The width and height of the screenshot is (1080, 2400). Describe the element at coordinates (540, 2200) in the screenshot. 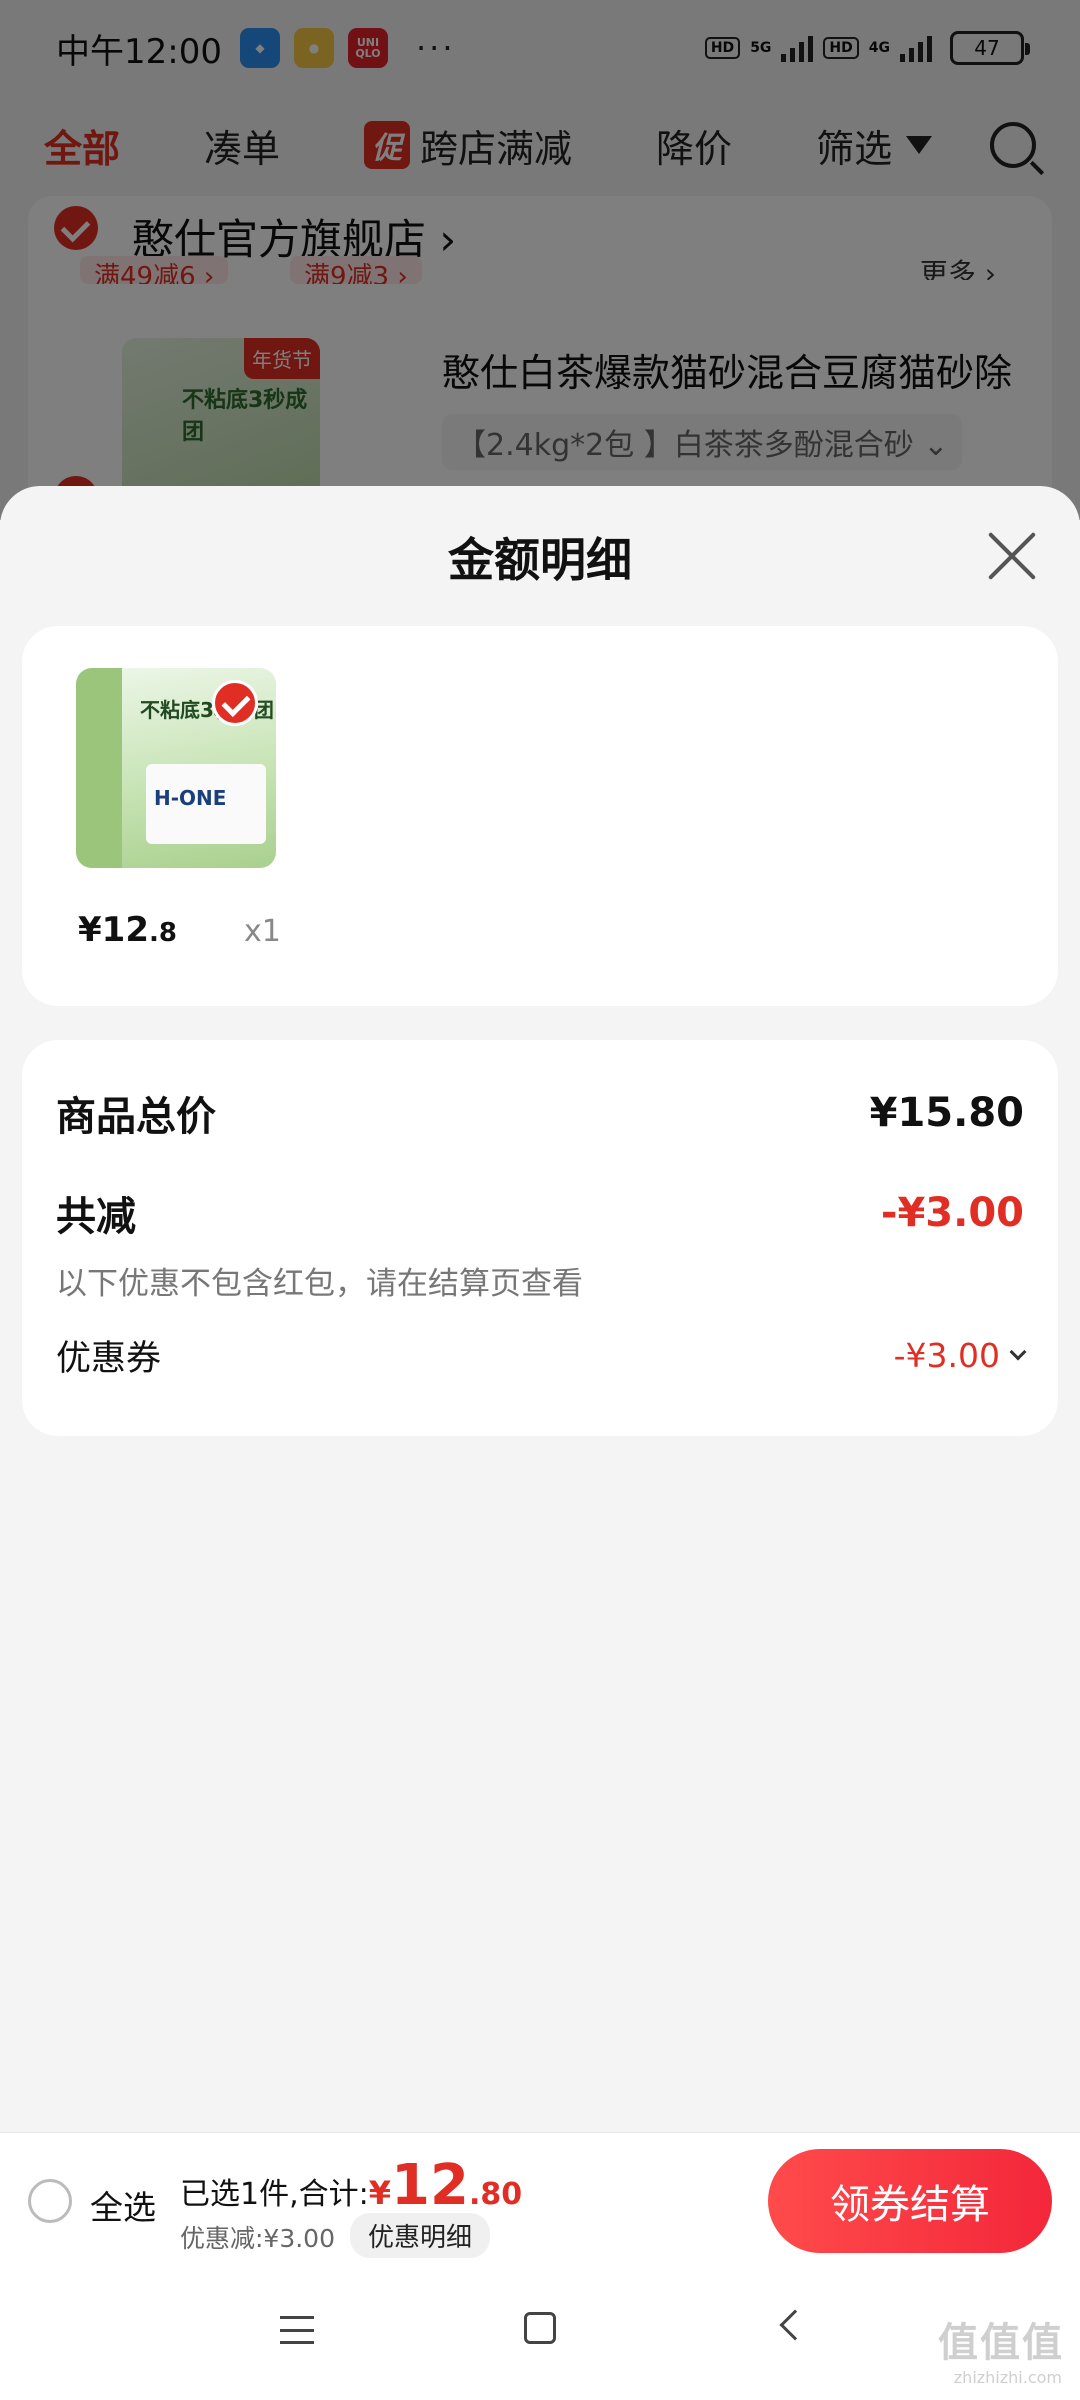

I see `checkout-bar: 全选 已选1件,合计: ¥ 12 .80 优惠减:¥3.00 优惠明细 领券结算` at that location.